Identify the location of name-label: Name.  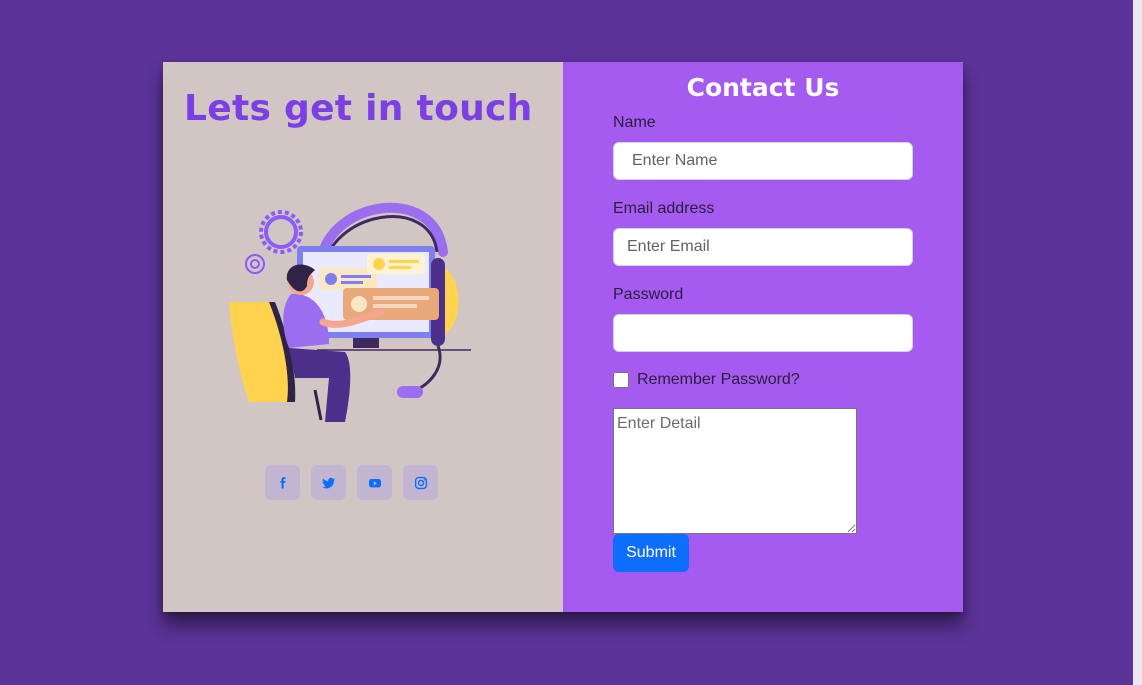
(634, 122).